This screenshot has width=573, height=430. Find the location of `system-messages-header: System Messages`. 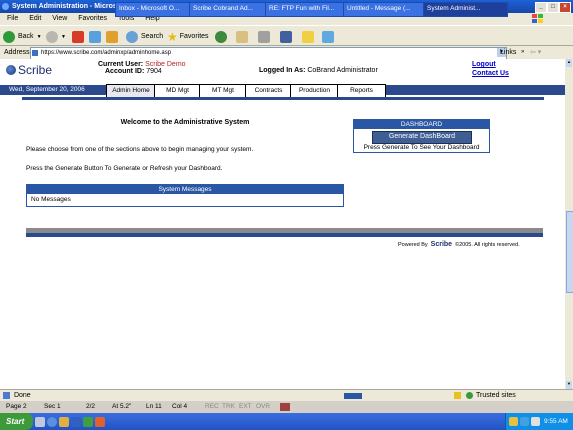

system-messages-header: System Messages is located at coordinates (185, 189).